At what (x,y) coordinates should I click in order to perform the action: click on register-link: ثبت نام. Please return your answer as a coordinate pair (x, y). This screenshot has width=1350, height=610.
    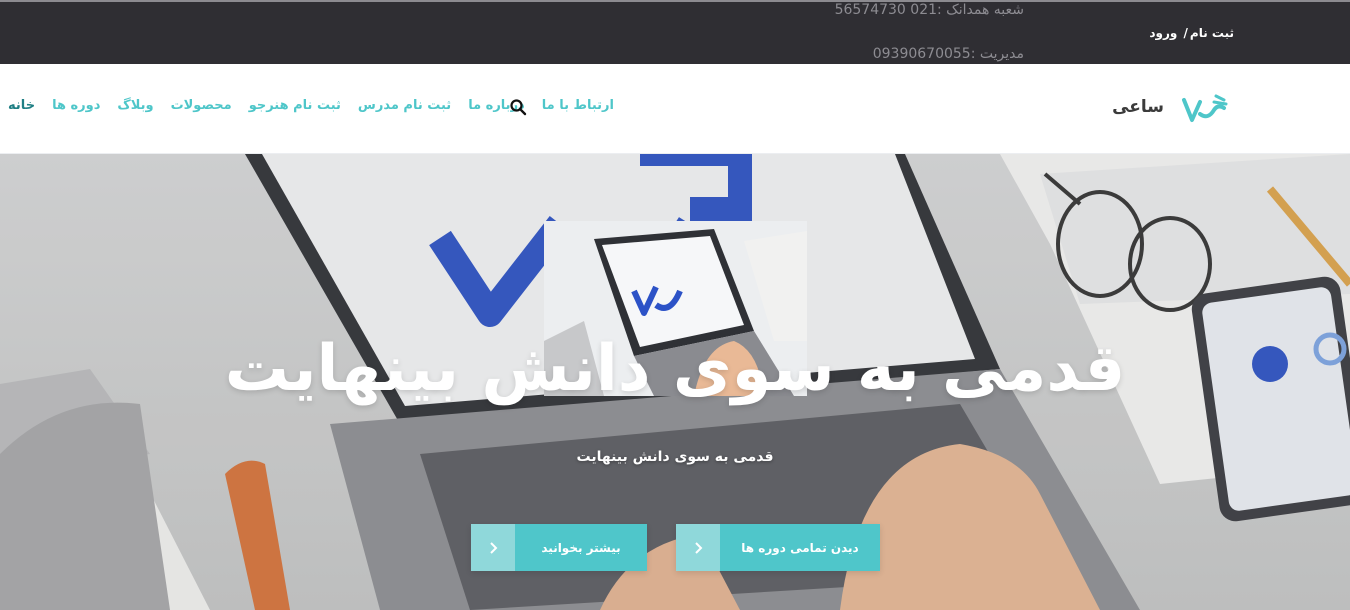
    Looking at the image, I should click on (1212, 33).